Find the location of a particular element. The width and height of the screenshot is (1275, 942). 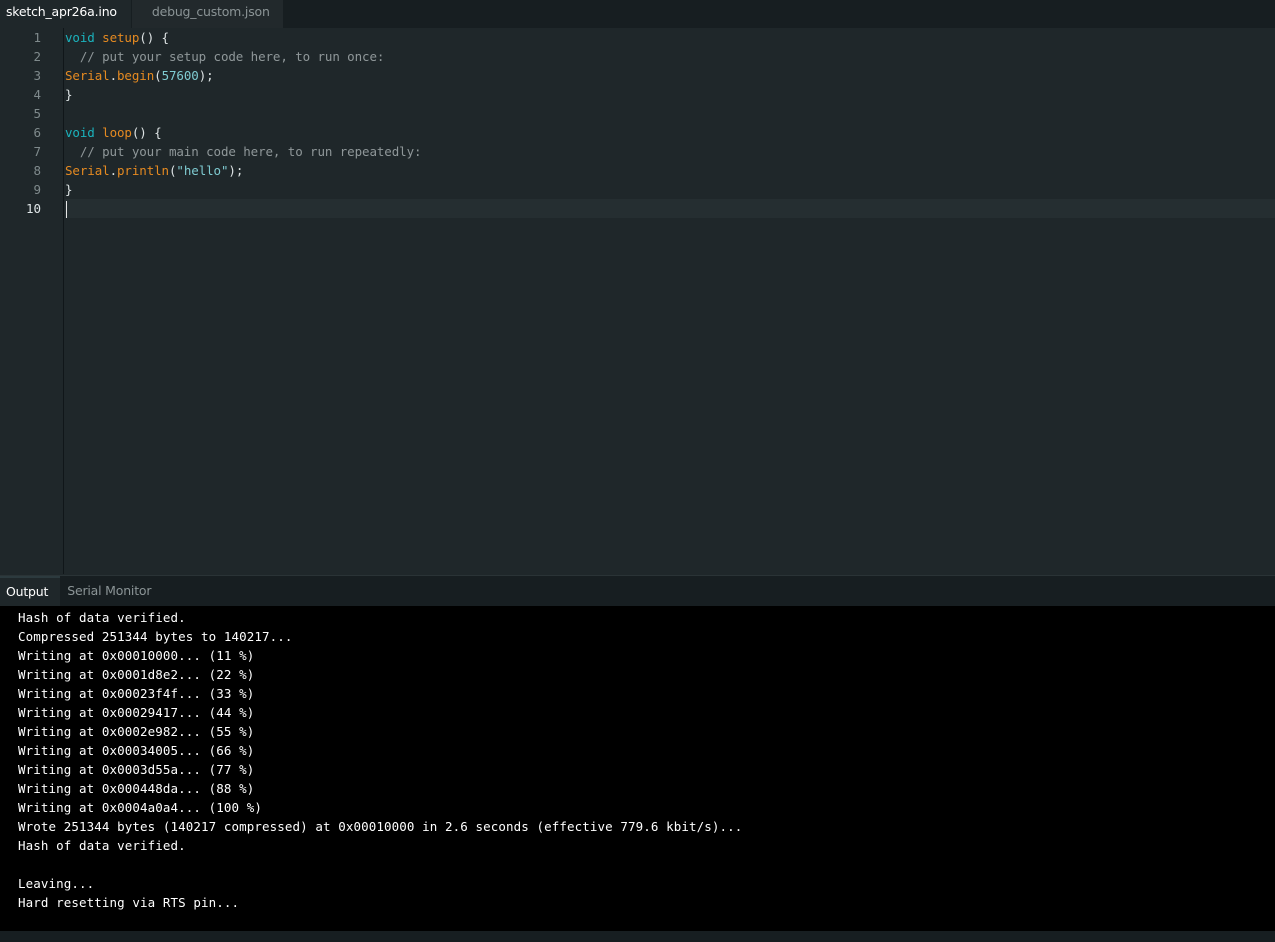

line-number: 8 is located at coordinates (37, 170).